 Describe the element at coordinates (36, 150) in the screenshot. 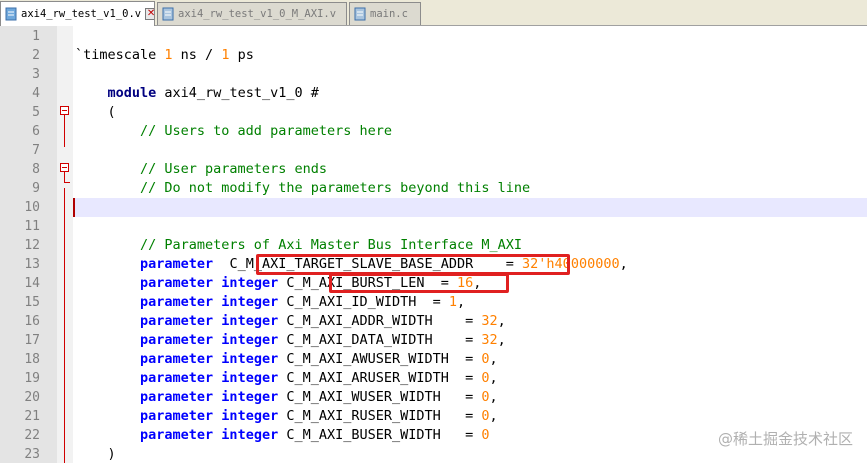

I see `line-number: 7` at that location.